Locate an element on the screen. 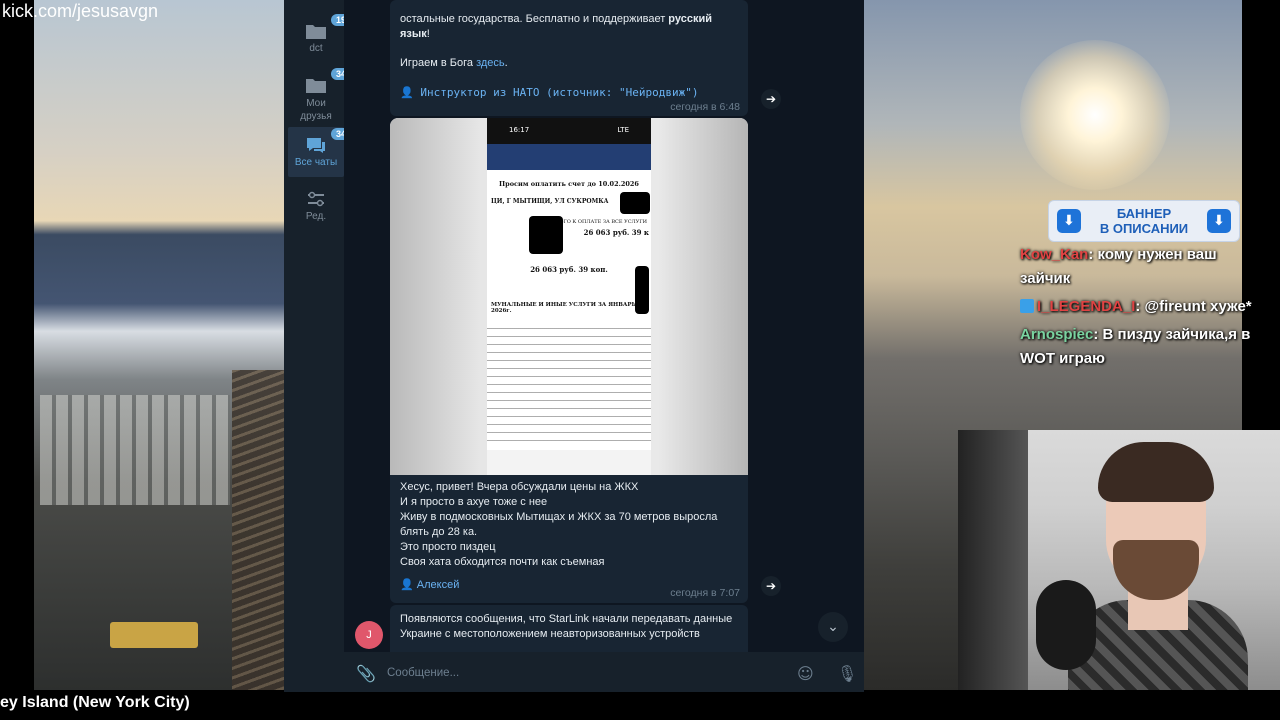 The height and width of the screenshot is (720, 1280). folder-label: Ред. is located at coordinates (316, 216).